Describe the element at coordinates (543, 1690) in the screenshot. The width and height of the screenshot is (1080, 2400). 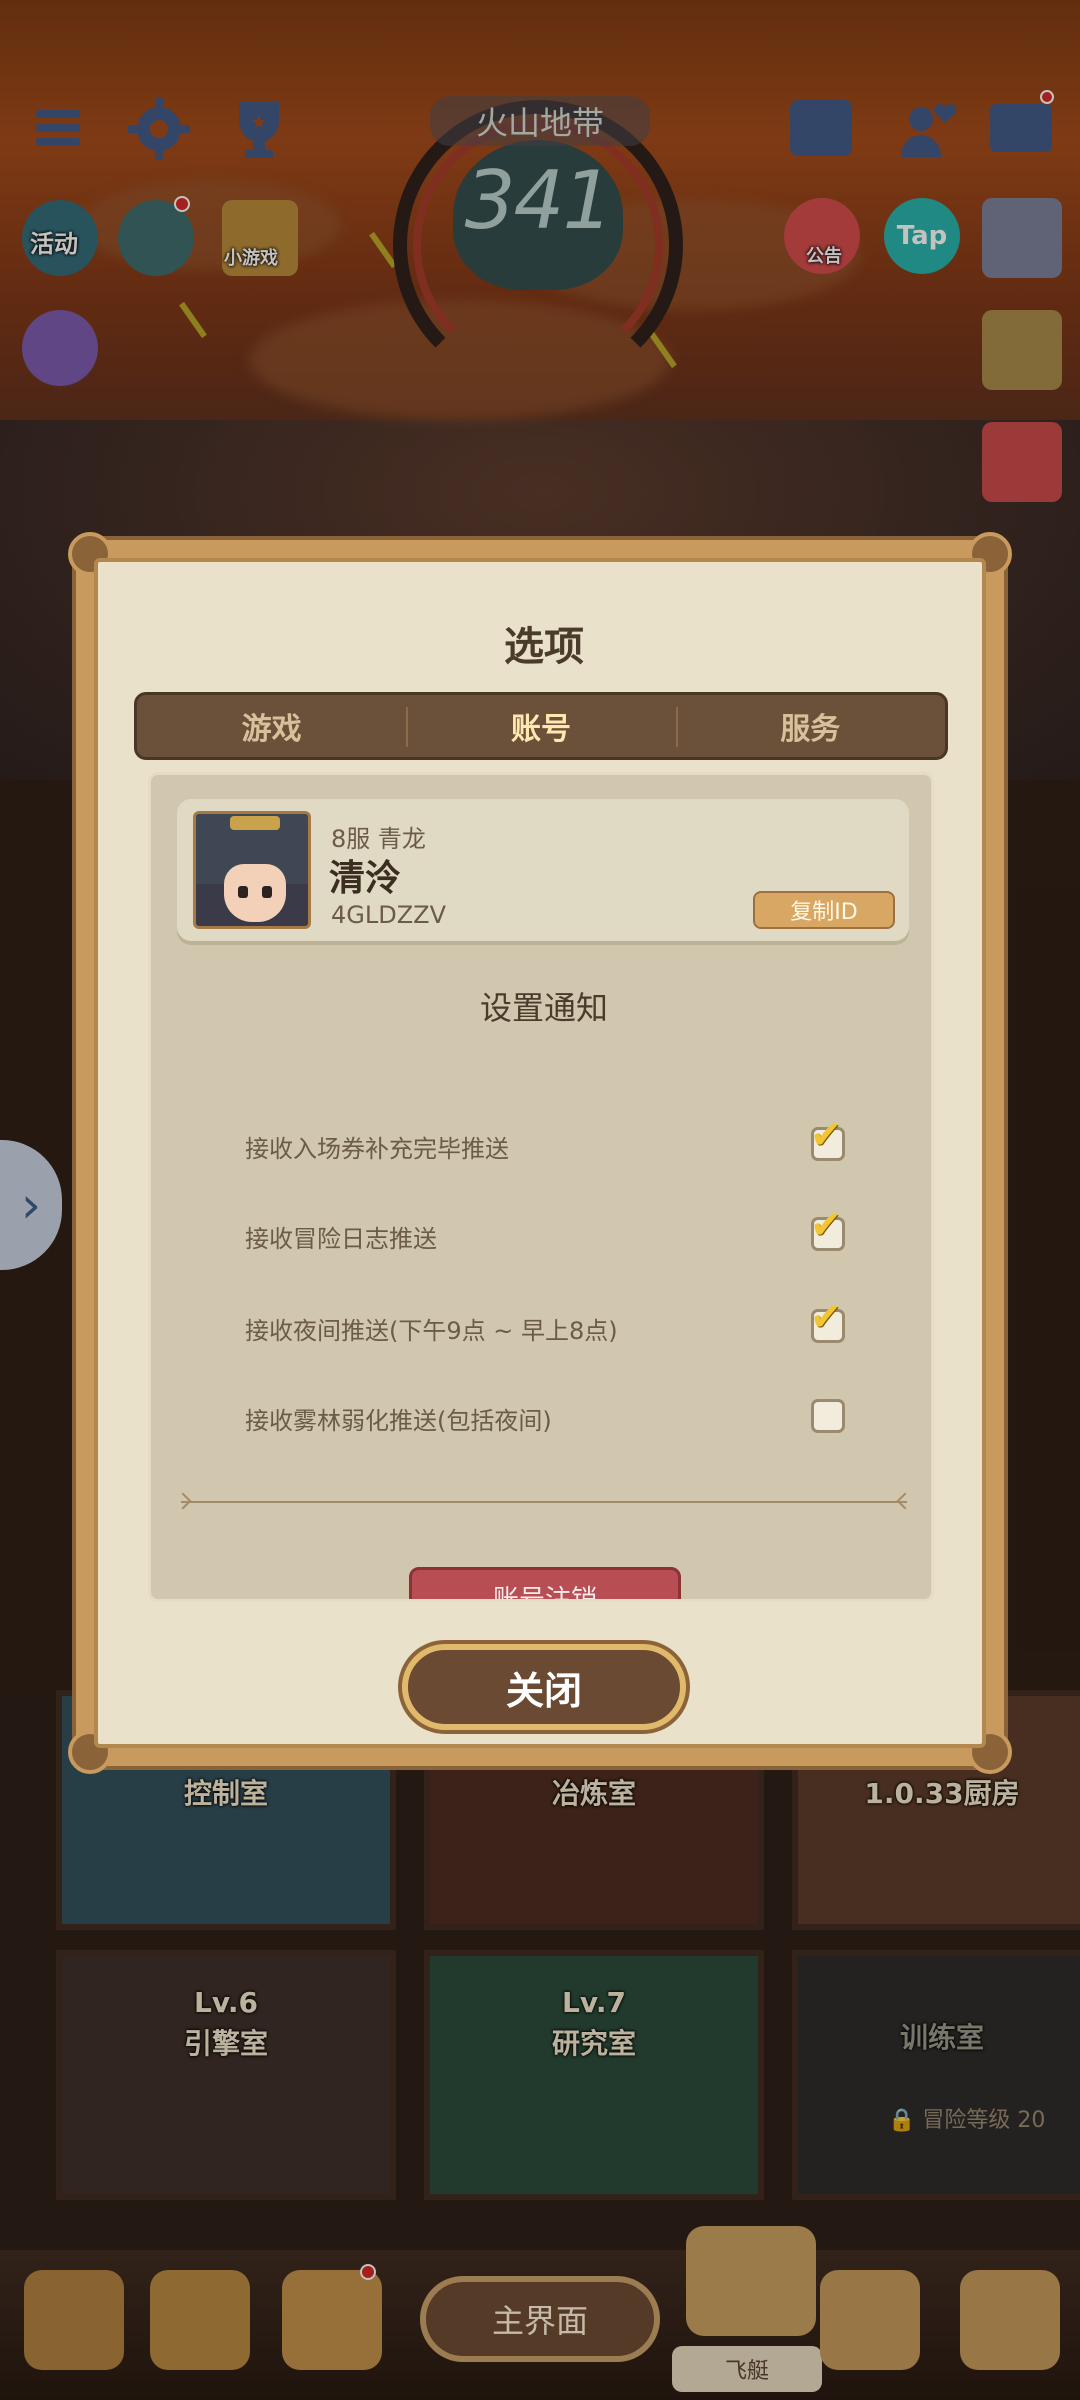
I see `close-label: 关闭` at that location.